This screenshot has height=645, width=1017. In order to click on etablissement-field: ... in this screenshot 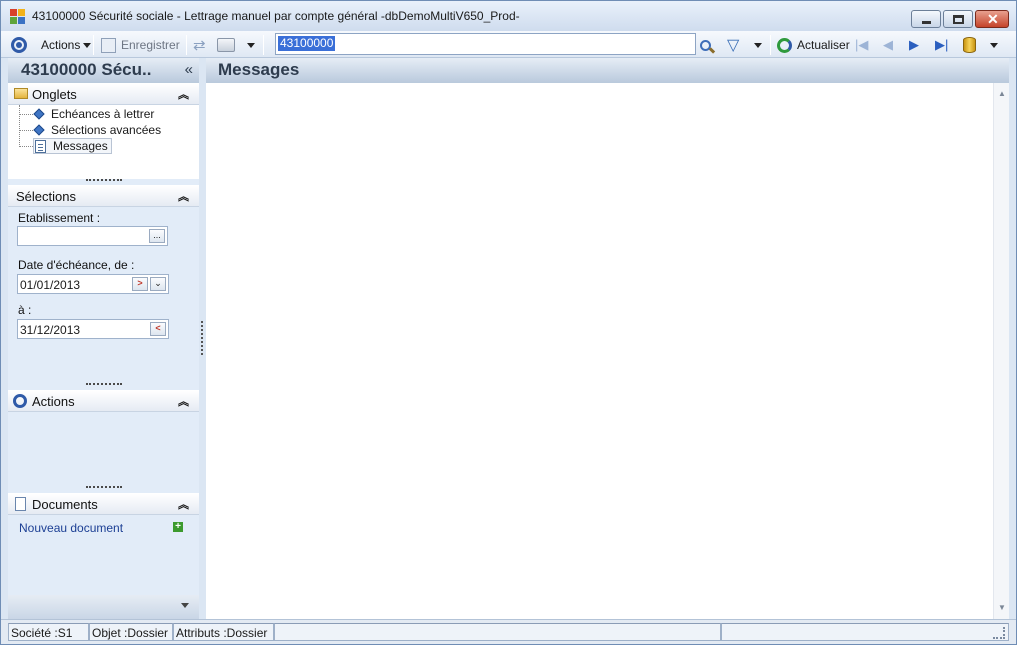, I will do `click(92, 236)`.